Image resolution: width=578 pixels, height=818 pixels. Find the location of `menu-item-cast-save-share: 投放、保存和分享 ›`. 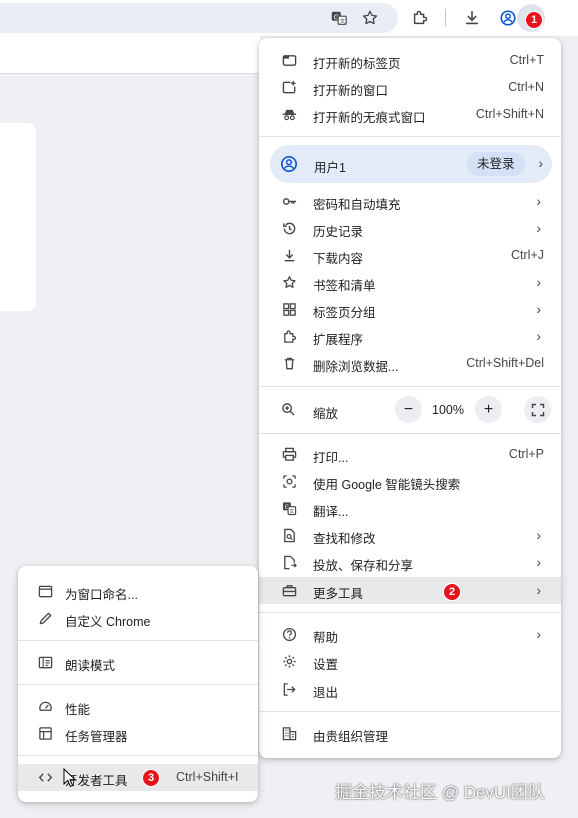

menu-item-cast-save-share: 投放、保存和分享 › is located at coordinates (410, 562).